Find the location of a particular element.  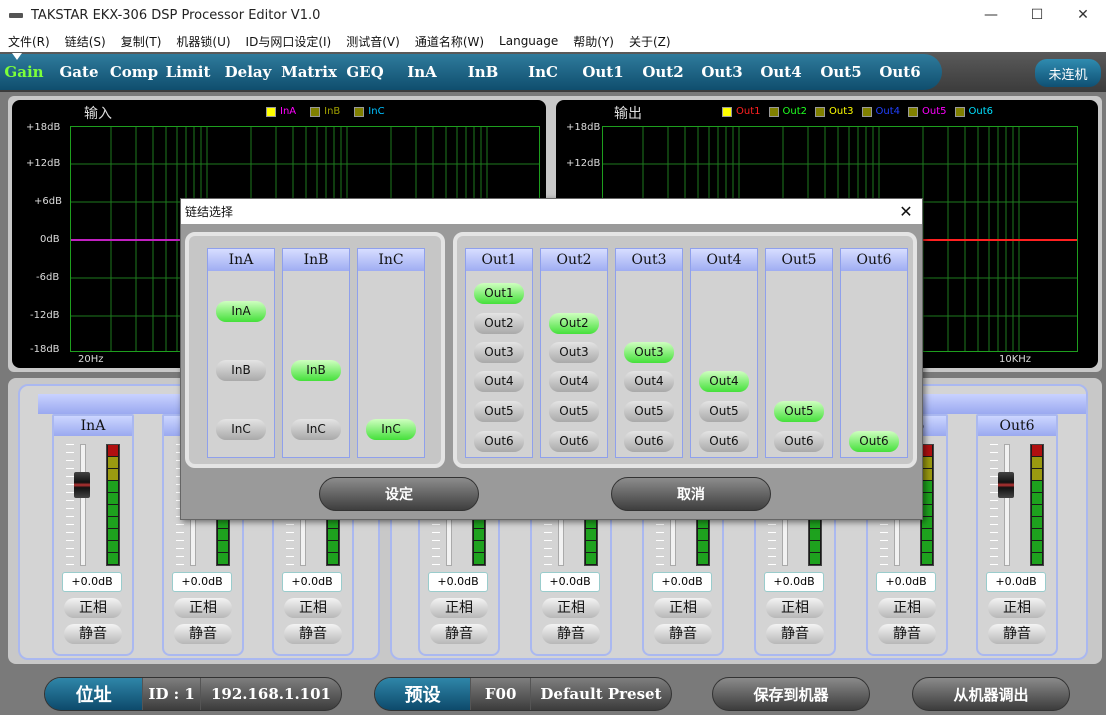

connect-status-button: 未连机 is located at coordinates (1068, 73).